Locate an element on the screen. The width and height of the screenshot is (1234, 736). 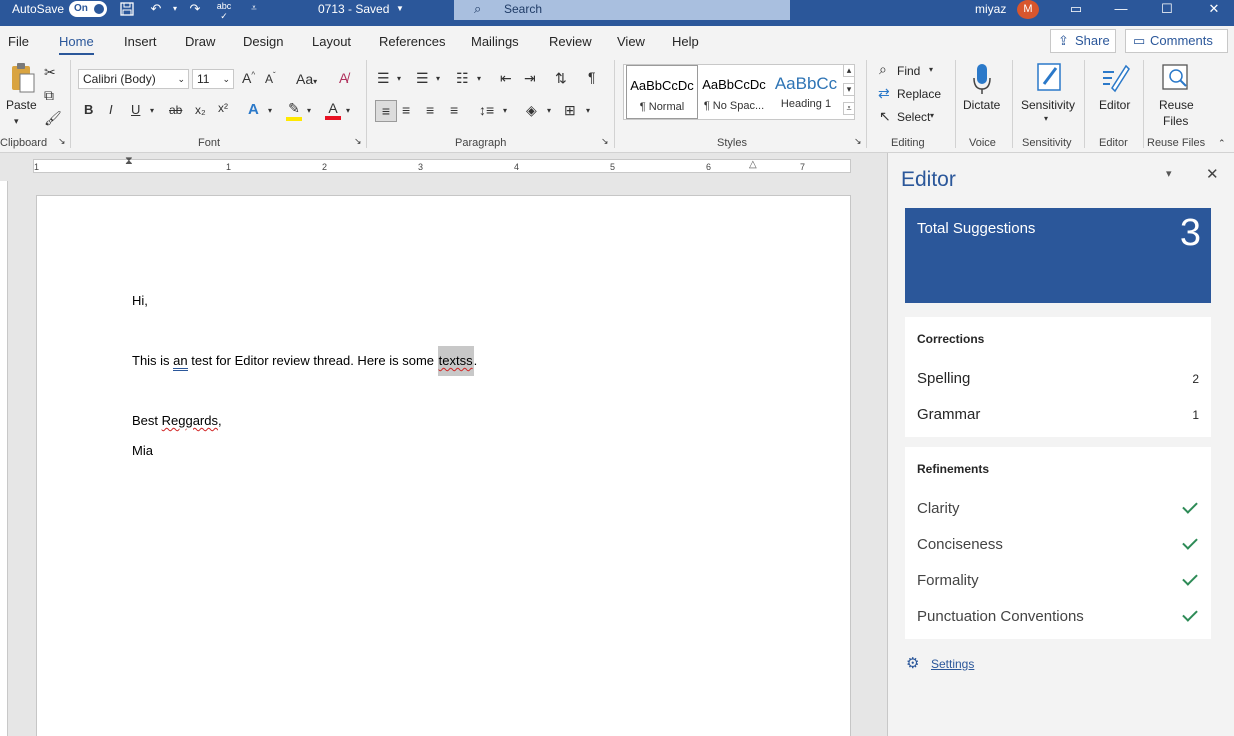
style-heading-1: AaBbCc Heading 1 is located at coordinates (806, 92).